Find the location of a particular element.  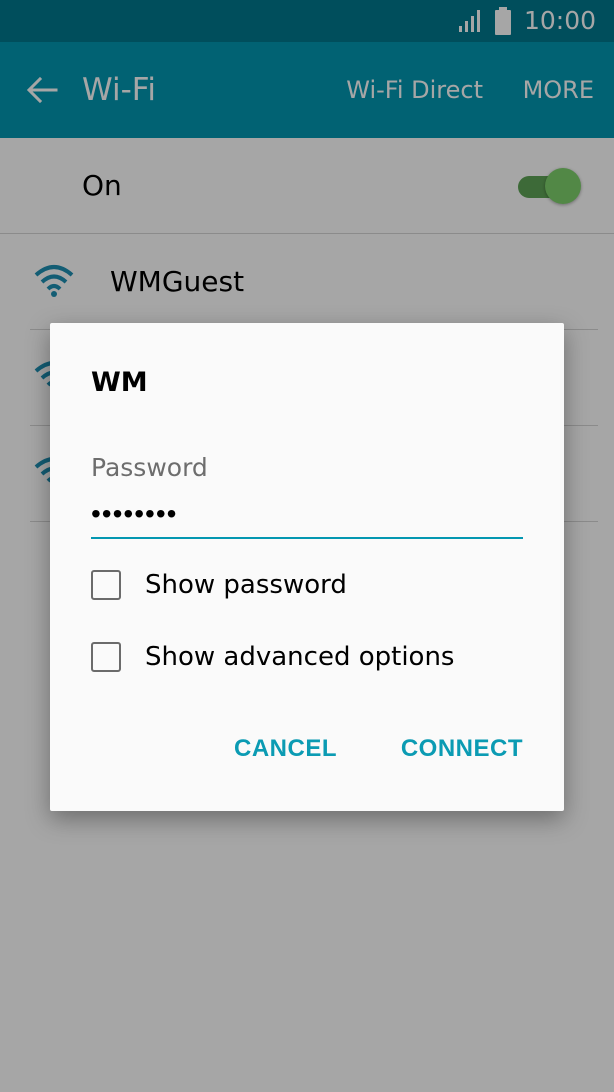

show-password-row: Show password is located at coordinates (219, 585).